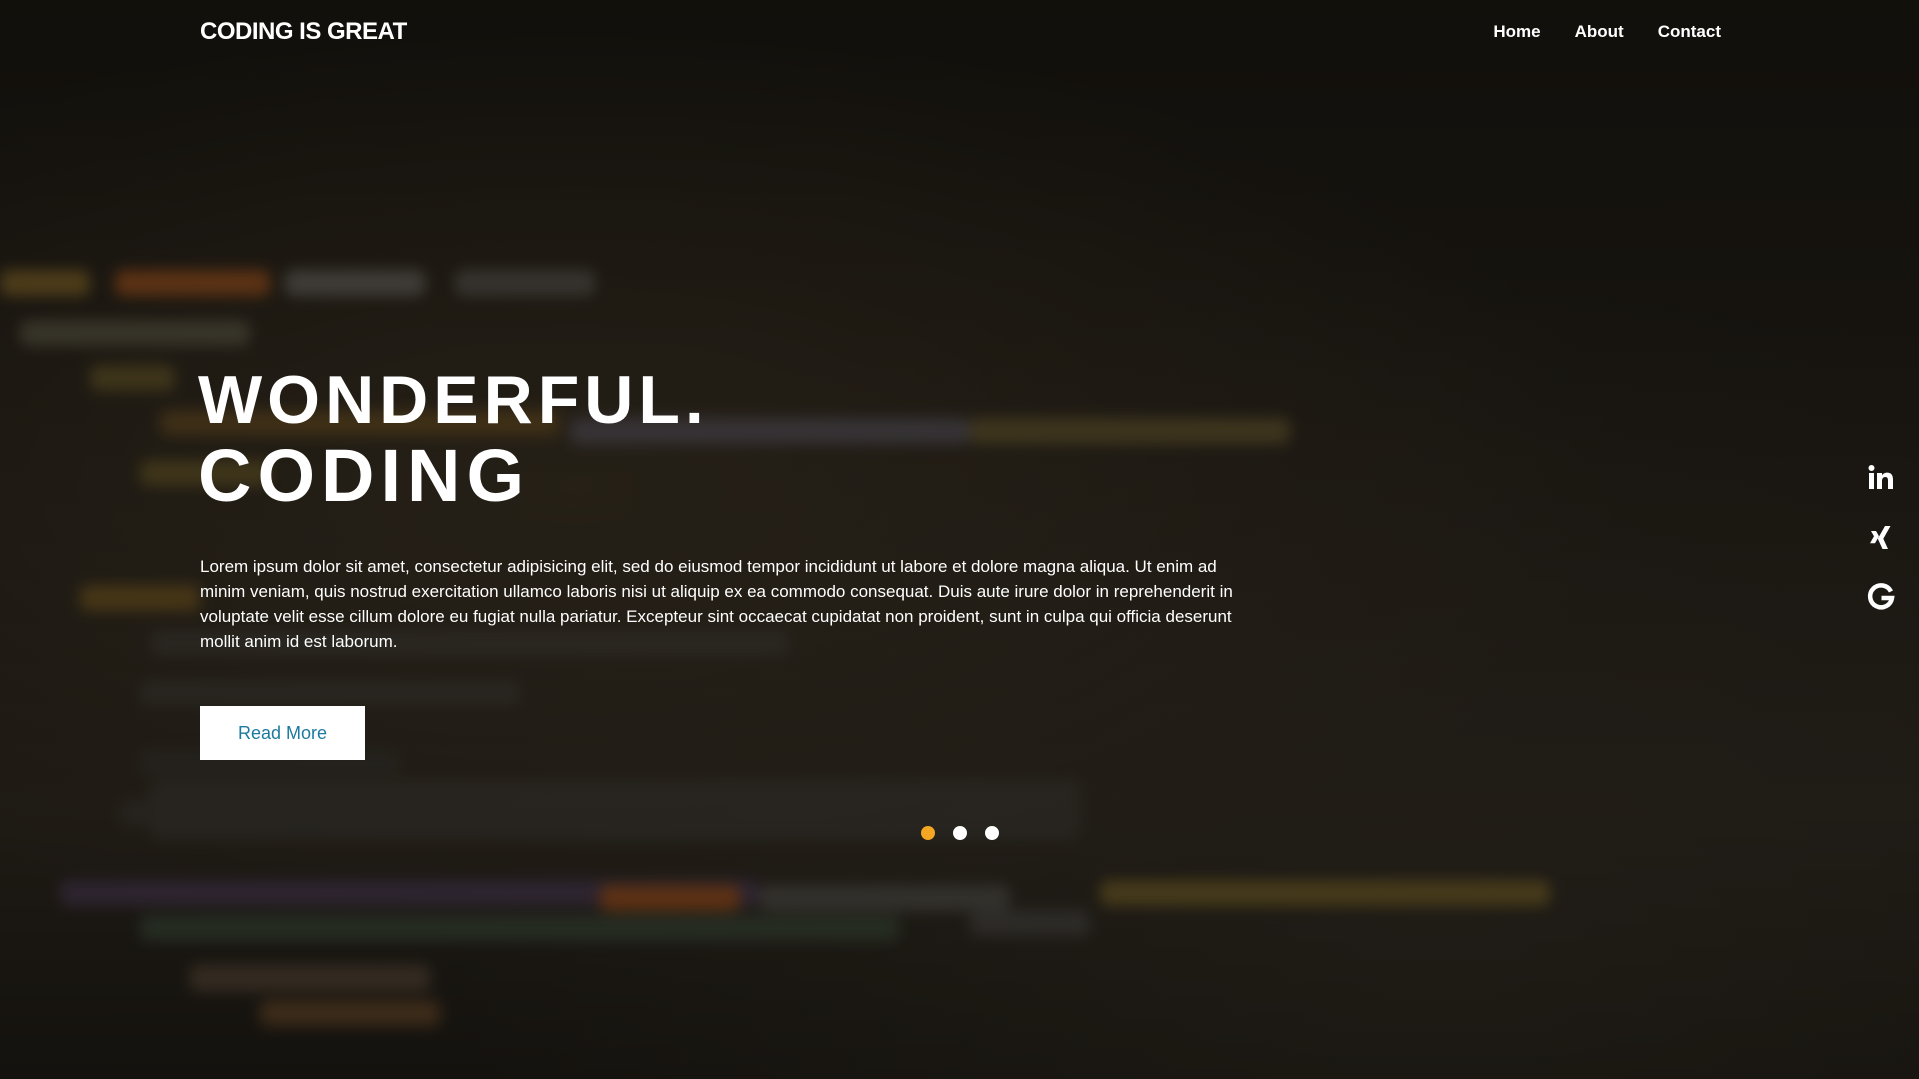  Describe the element at coordinates (453, 400) in the screenshot. I see `hero-title-line1: WONDERFUL.` at that location.